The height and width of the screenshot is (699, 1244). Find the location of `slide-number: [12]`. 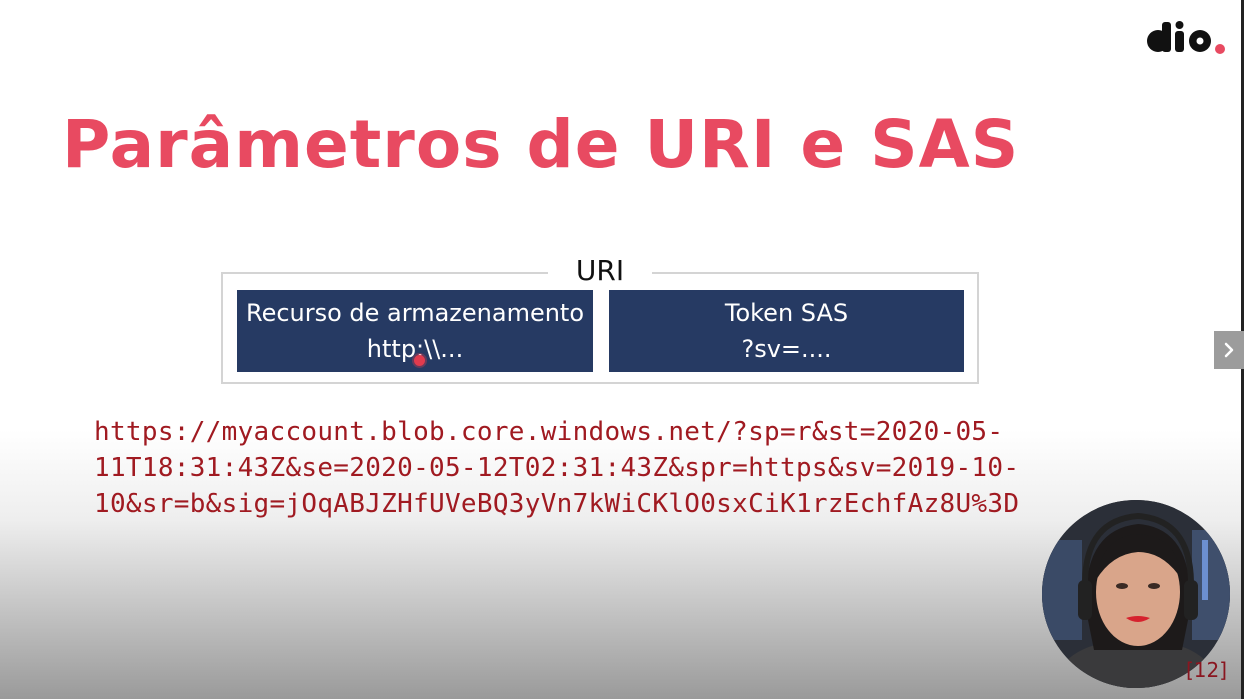

slide-number: [12] is located at coordinates (1207, 670).